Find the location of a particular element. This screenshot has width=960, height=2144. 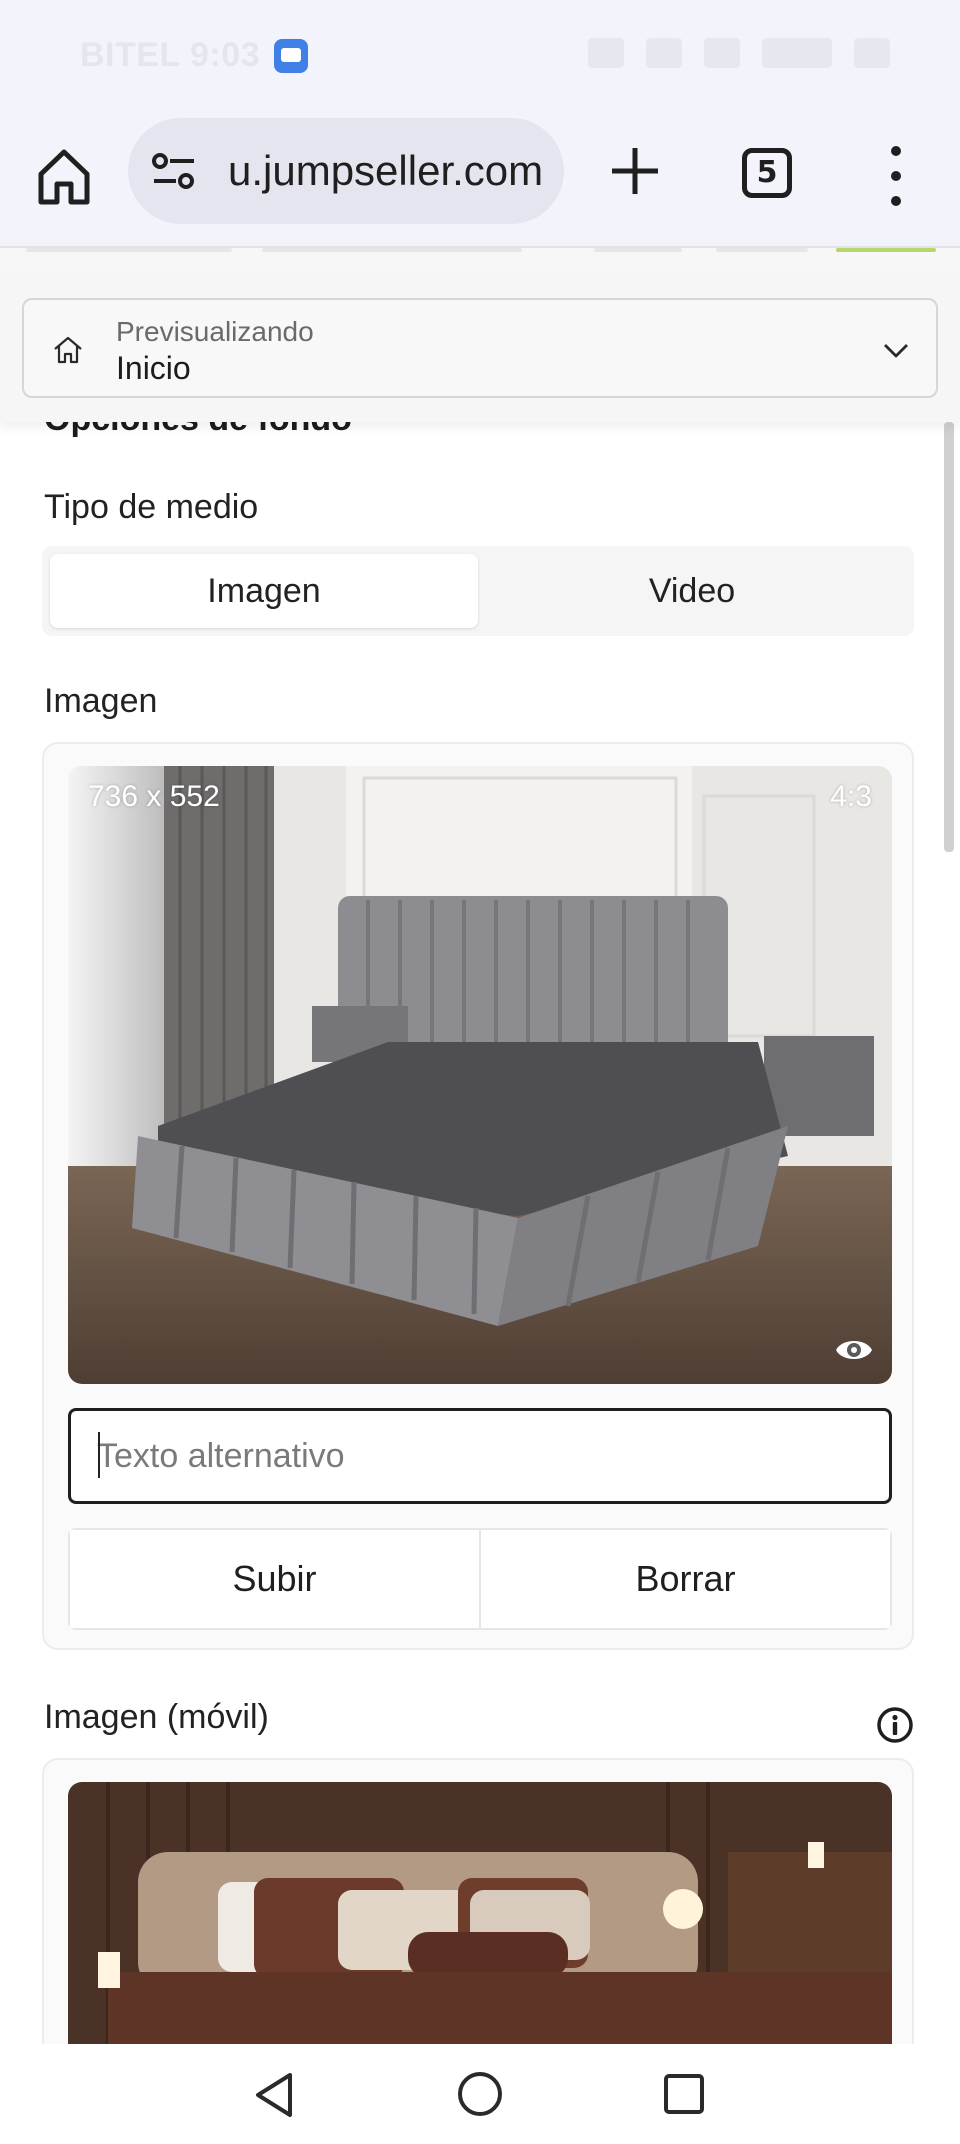

media-type-toggle: Imagen Video is located at coordinates (478, 591).